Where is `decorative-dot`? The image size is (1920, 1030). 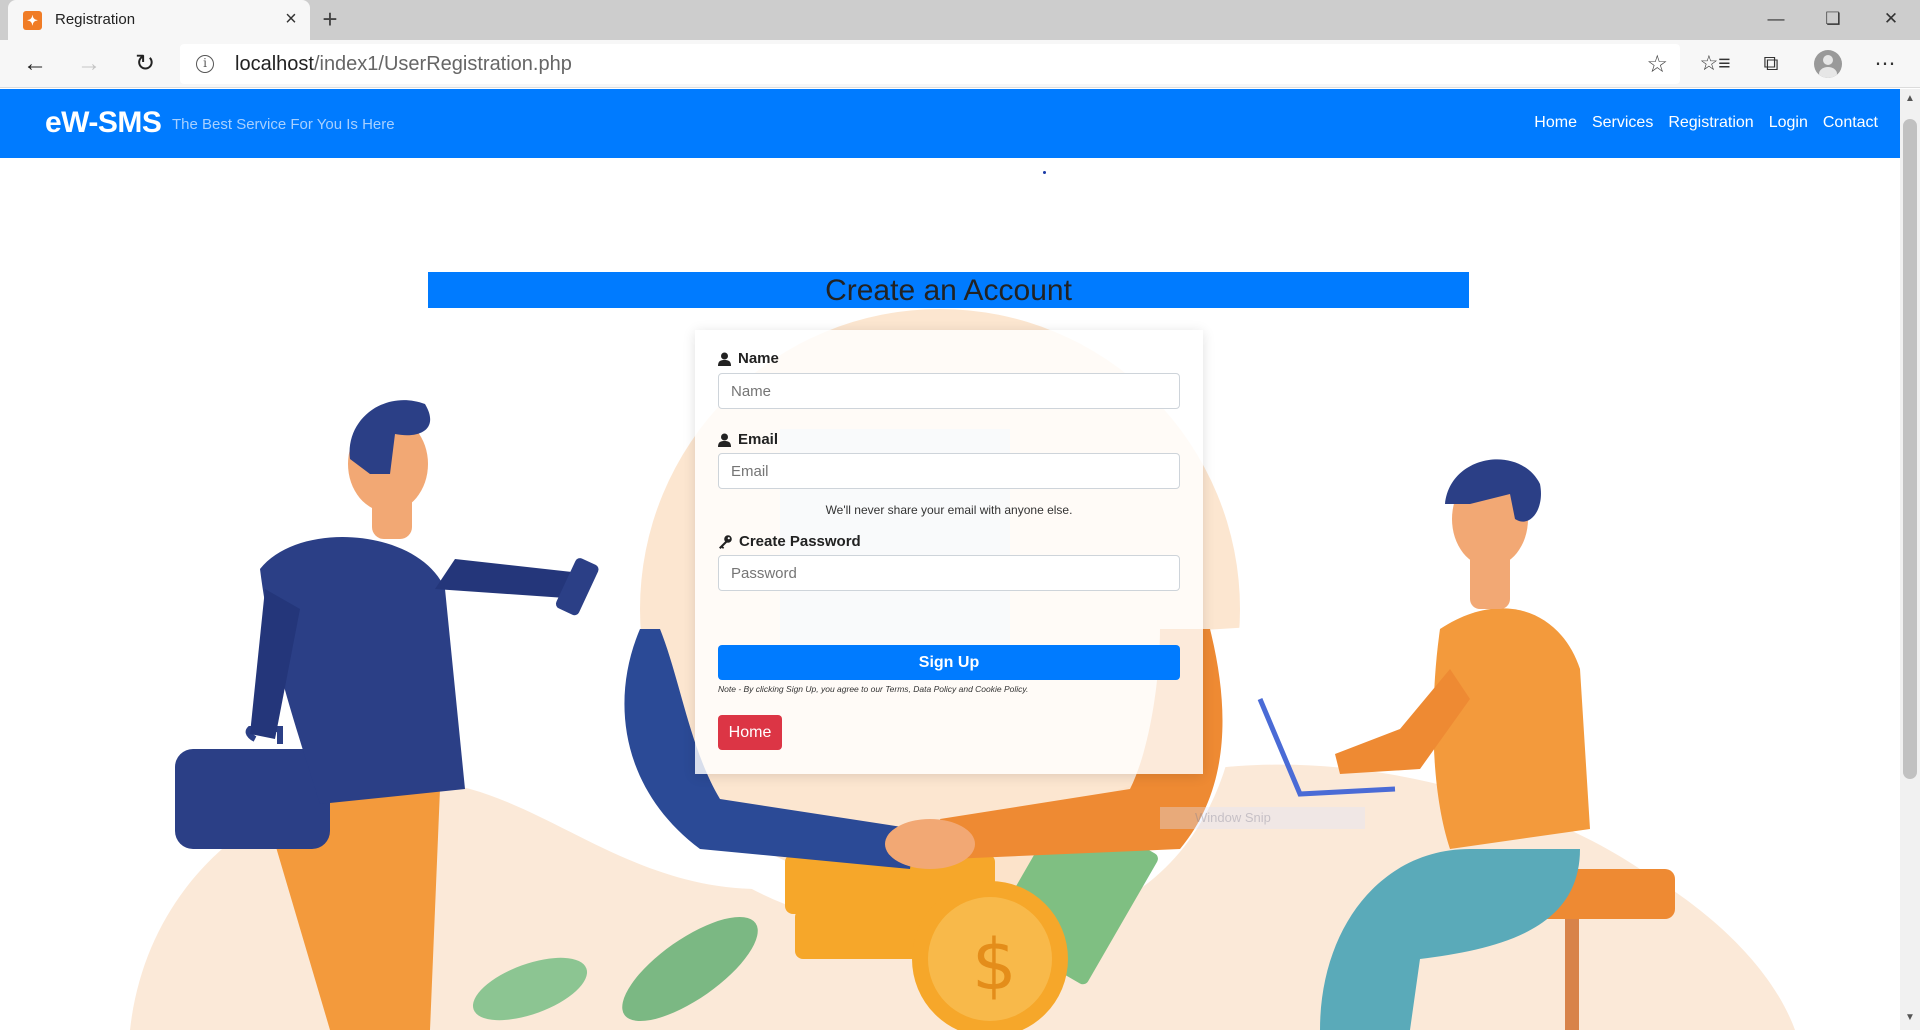
decorative-dot is located at coordinates (1044, 172).